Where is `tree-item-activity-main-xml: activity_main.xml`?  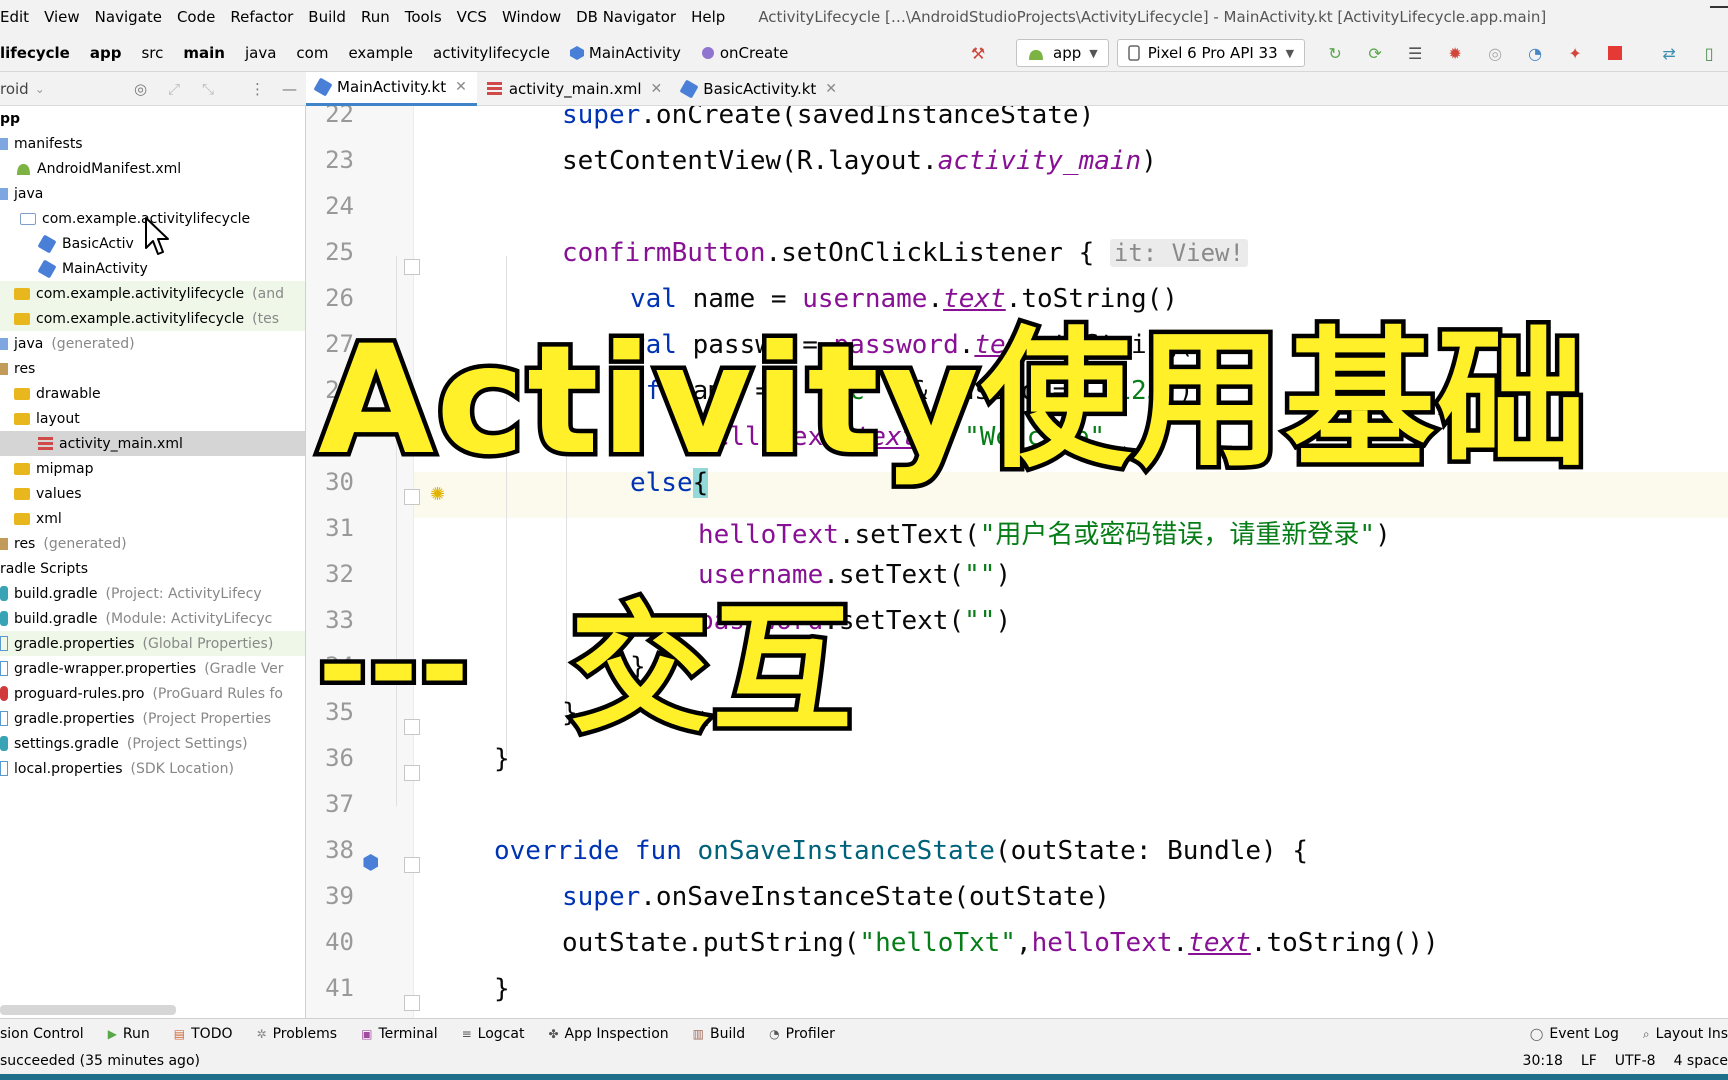 tree-item-activity-main-xml: activity_main.xml is located at coordinates (152, 443).